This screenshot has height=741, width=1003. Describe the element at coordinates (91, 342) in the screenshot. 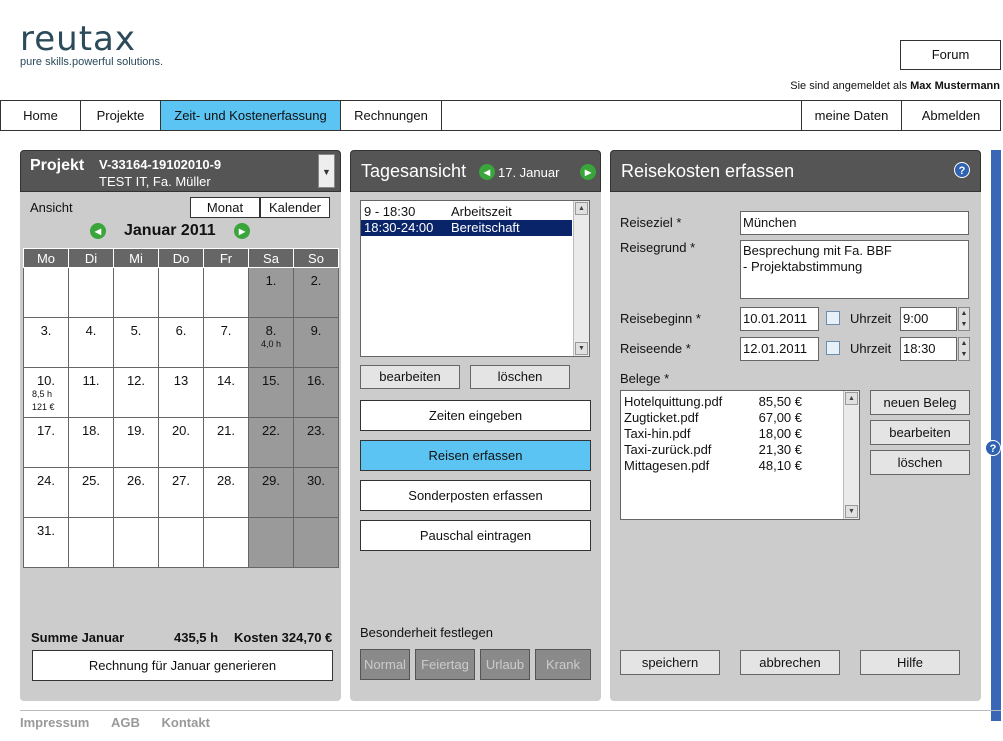

I see `calendar-day-cell: 4.` at that location.